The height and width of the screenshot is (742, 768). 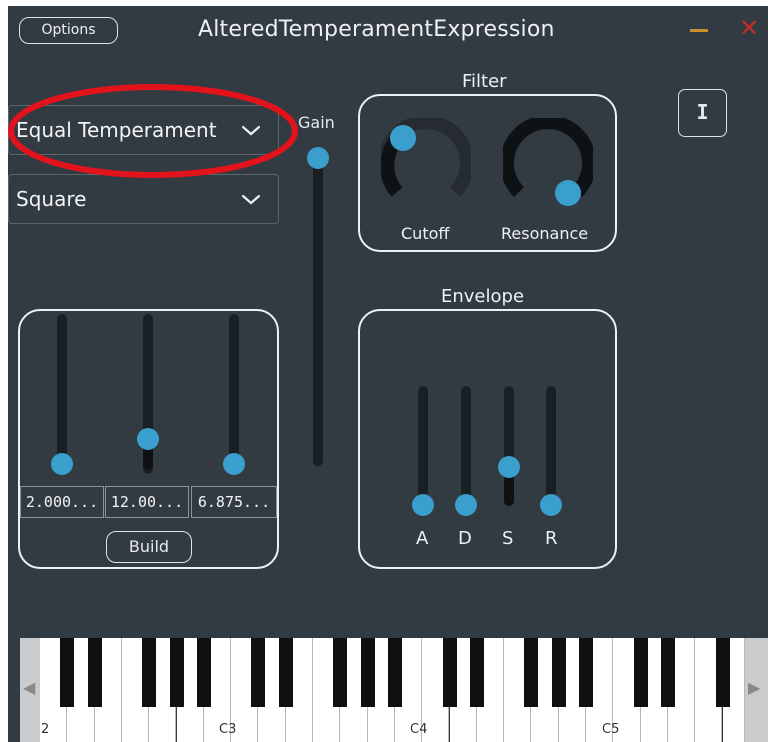 I want to click on envelope-panel, so click(x=487, y=439).